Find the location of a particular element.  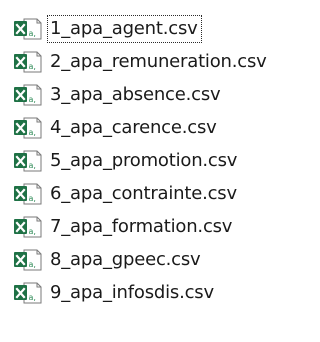

file-row: a, 9_apa_infosdis.csv is located at coordinates (155, 292).